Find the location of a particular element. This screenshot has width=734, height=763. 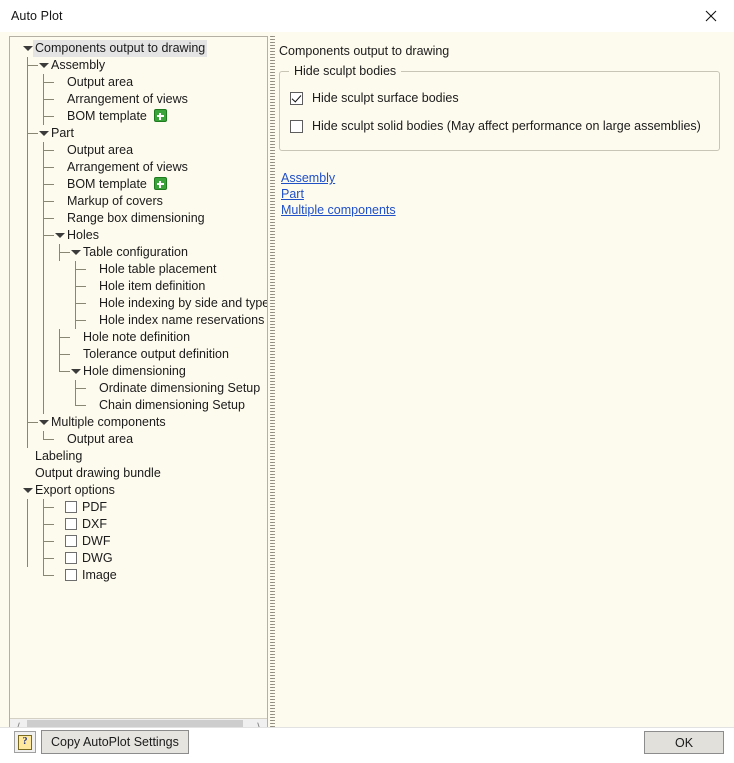

tree-item: Table configuration is located at coordinates (138, 252).